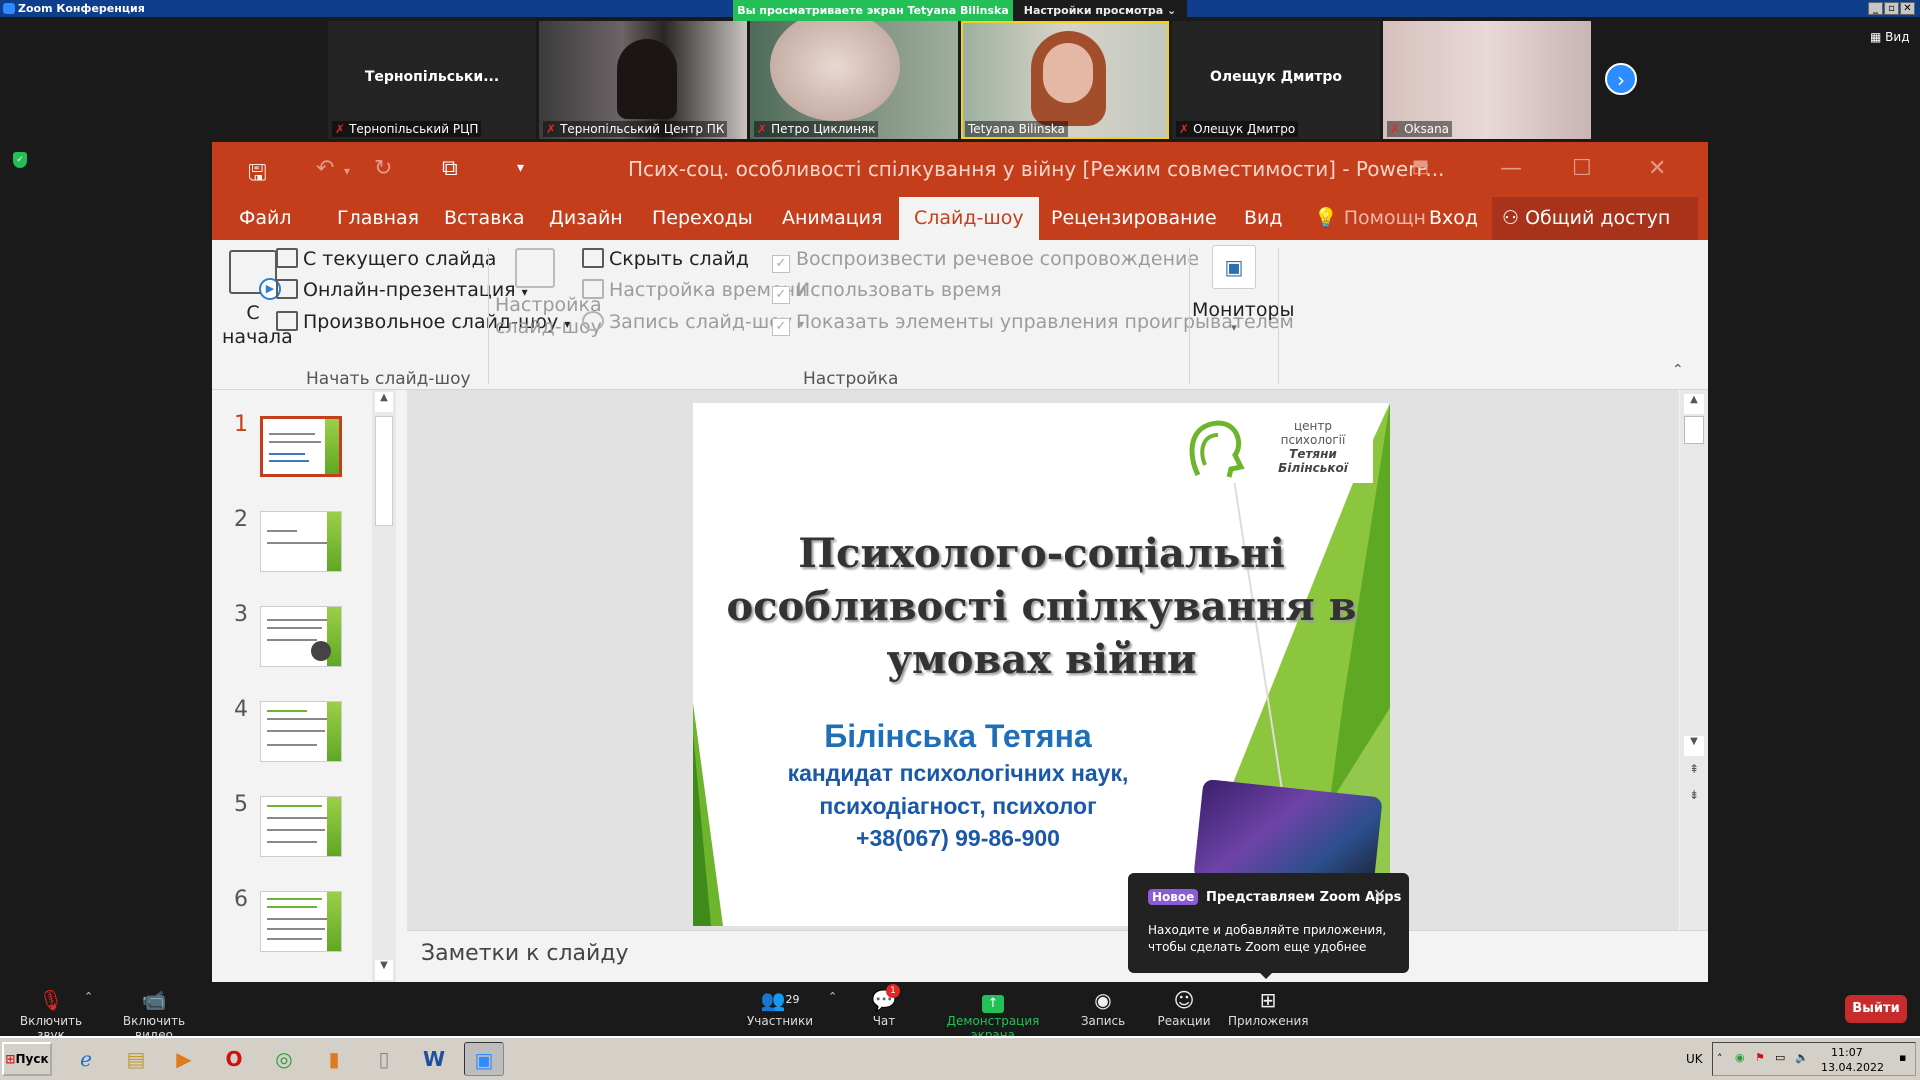 The width and height of the screenshot is (1920, 1080). What do you see at coordinates (1582, 168) in the screenshot?
I see `ppt-maximize-icon: ☐` at bounding box center [1582, 168].